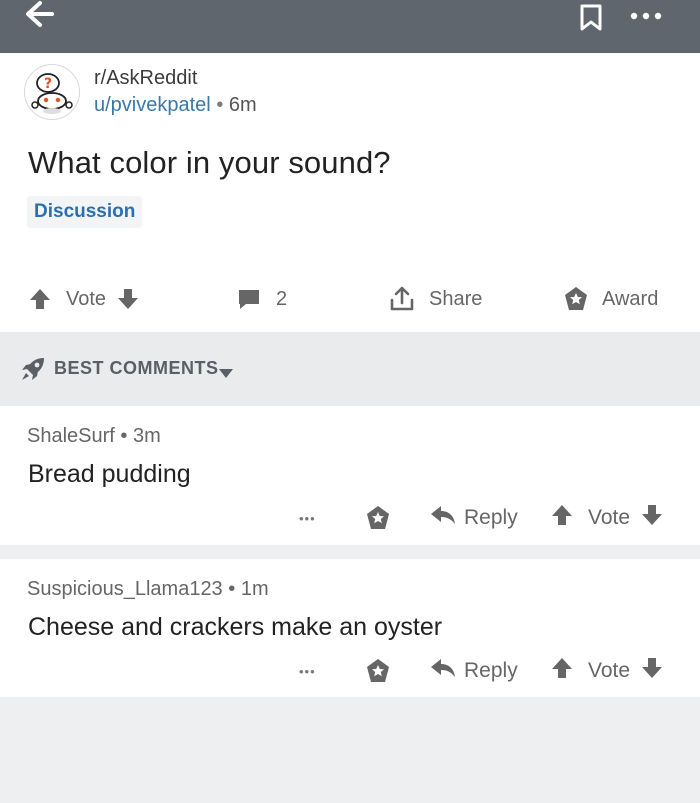 The width and height of the screenshot is (700, 803). I want to click on subreddit-avatar-icon: ?, so click(52, 92).